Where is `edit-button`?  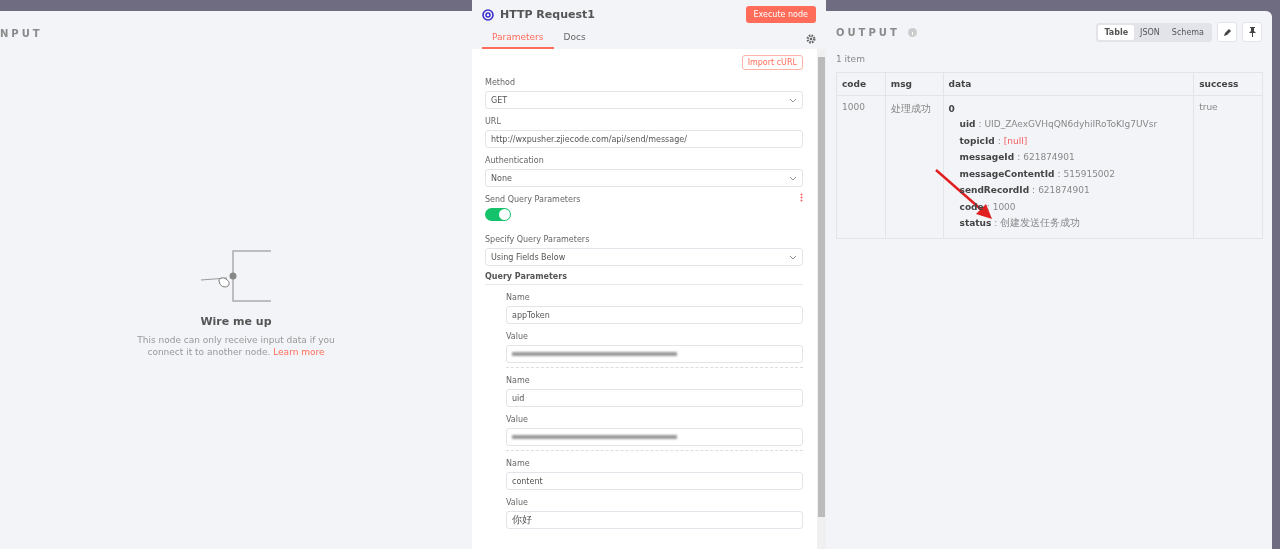 edit-button is located at coordinates (1227, 32).